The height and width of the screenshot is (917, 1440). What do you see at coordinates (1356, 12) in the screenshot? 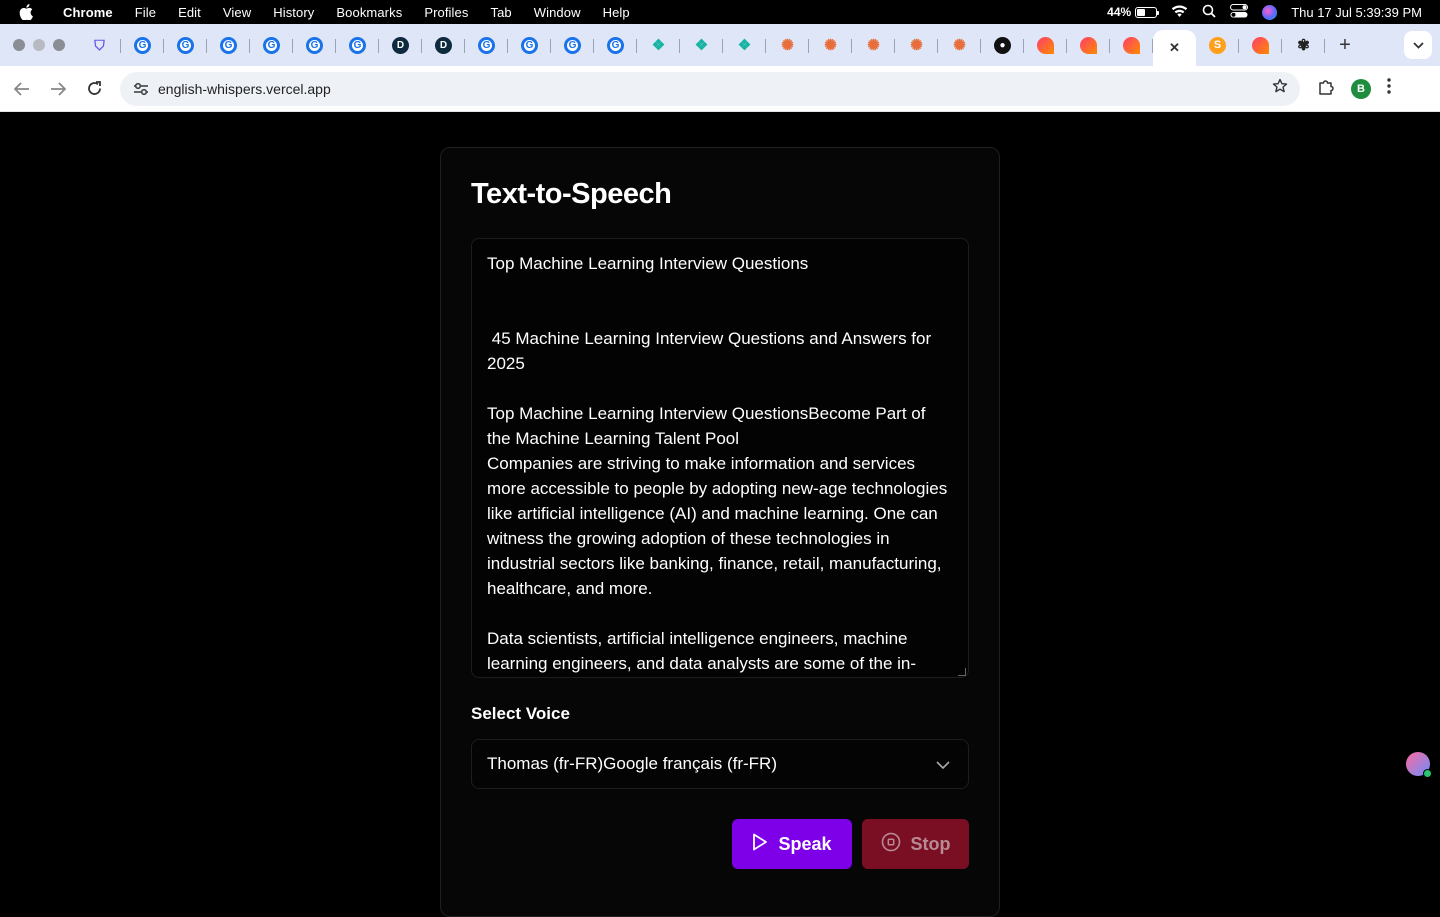
I see `clock-datetime: Thu 17 Jul 5:39:39 PM` at bounding box center [1356, 12].